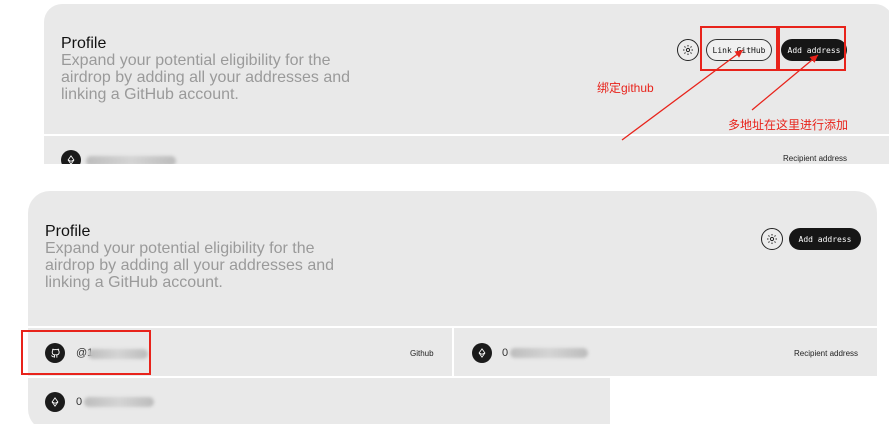 This screenshot has width=889, height=424. Describe the element at coordinates (749, 401) in the screenshot. I see `cover-box` at that location.